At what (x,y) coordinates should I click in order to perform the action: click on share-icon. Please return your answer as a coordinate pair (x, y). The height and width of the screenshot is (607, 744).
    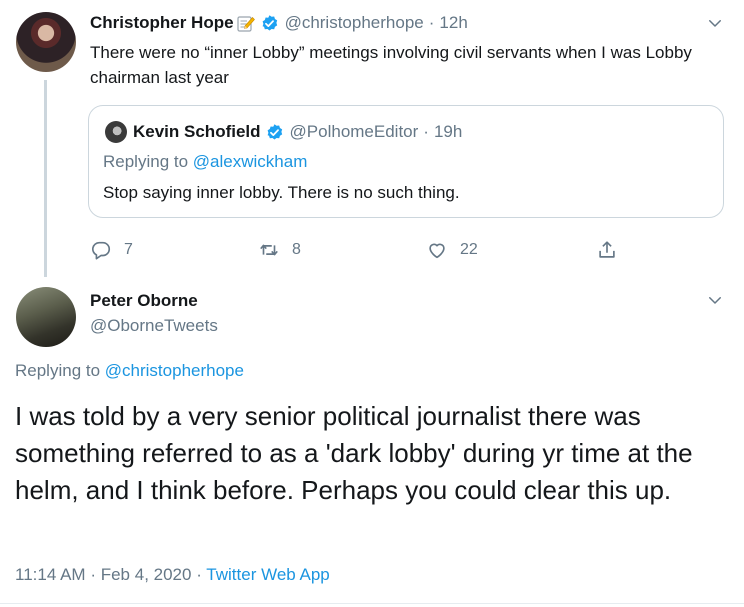
    Looking at the image, I should click on (607, 249).